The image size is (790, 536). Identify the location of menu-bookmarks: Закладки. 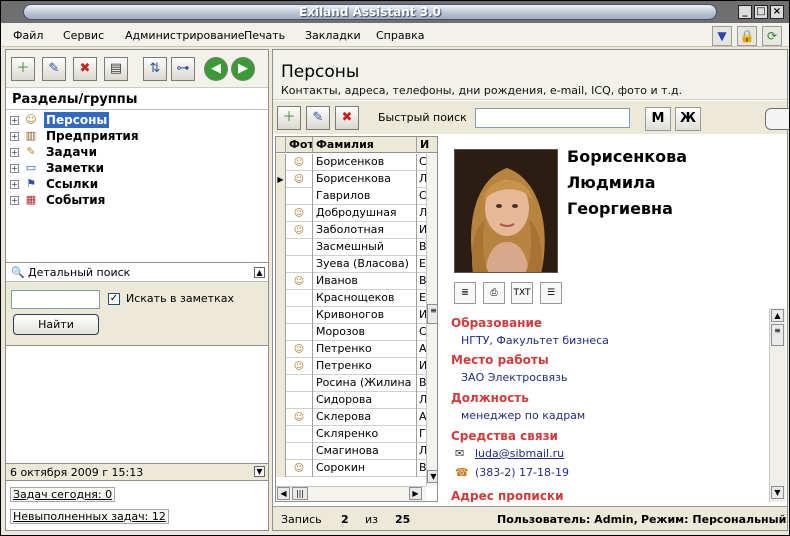
(333, 35).